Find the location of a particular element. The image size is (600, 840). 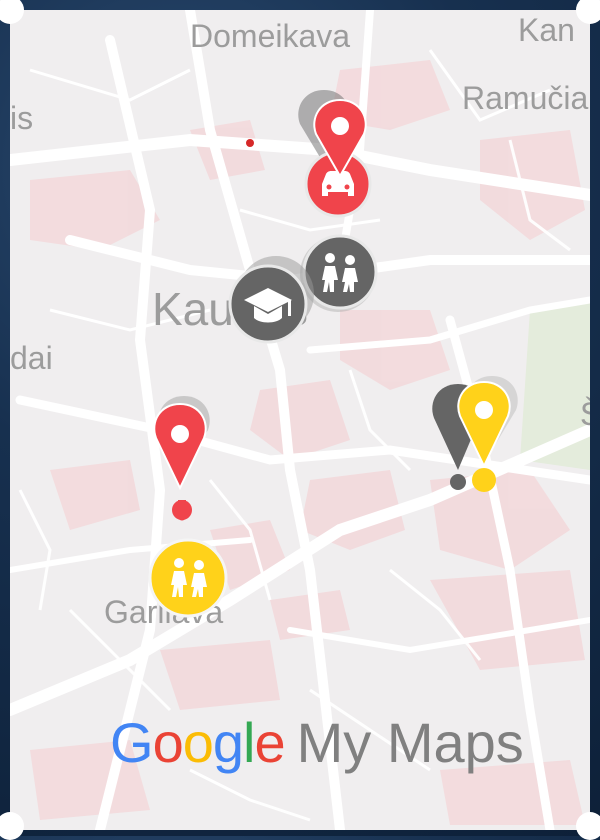

university-marker is located at coordinates (272, 304).